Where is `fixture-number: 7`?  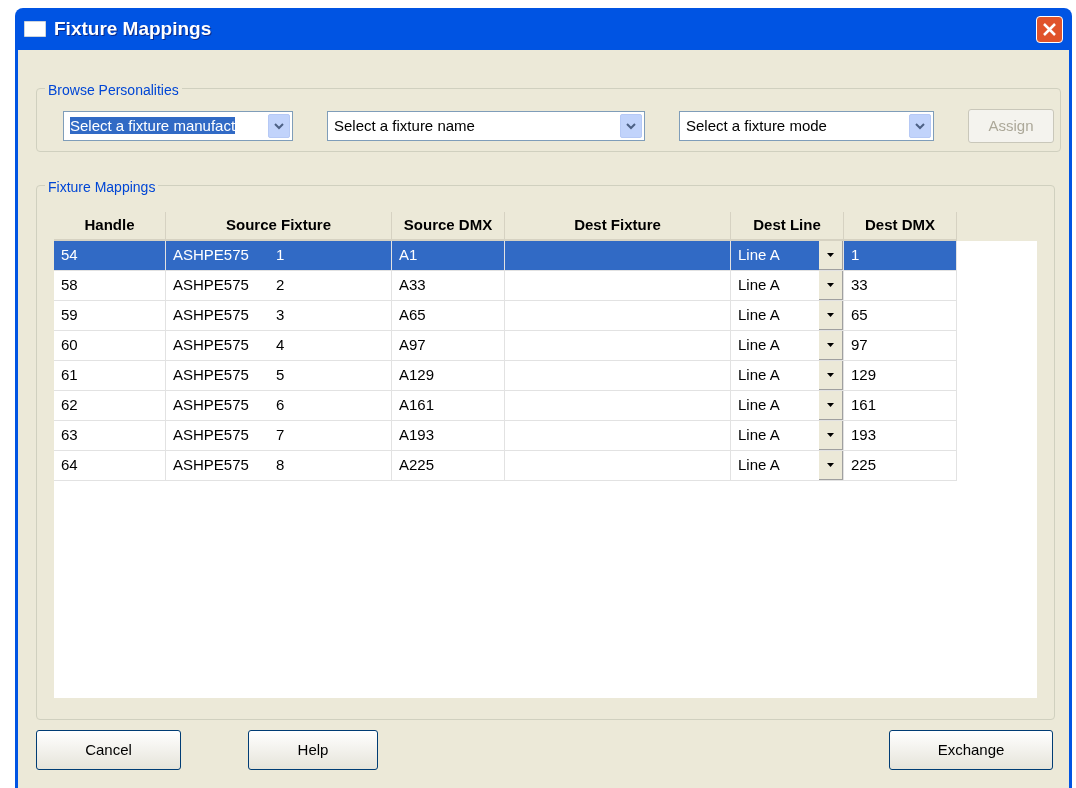 fixture-number: 7 is located at coordinates (280, 435).